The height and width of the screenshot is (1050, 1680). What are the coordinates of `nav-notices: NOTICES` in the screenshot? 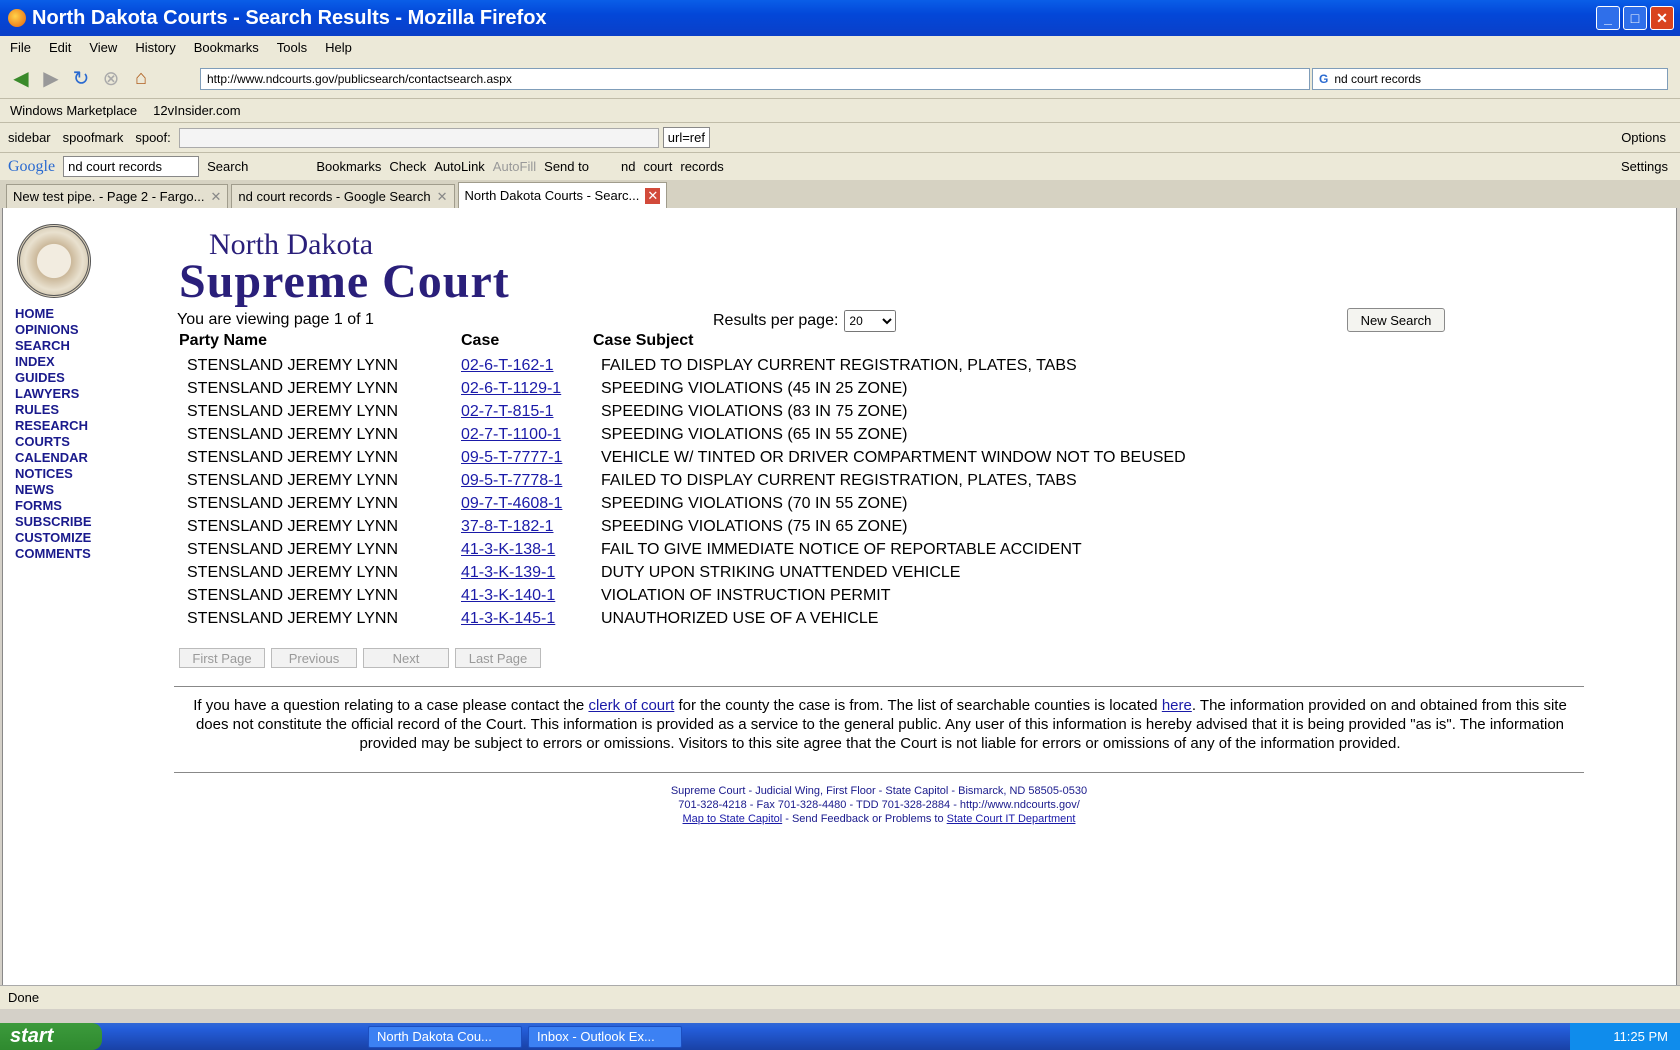 It's located at (53, 474).